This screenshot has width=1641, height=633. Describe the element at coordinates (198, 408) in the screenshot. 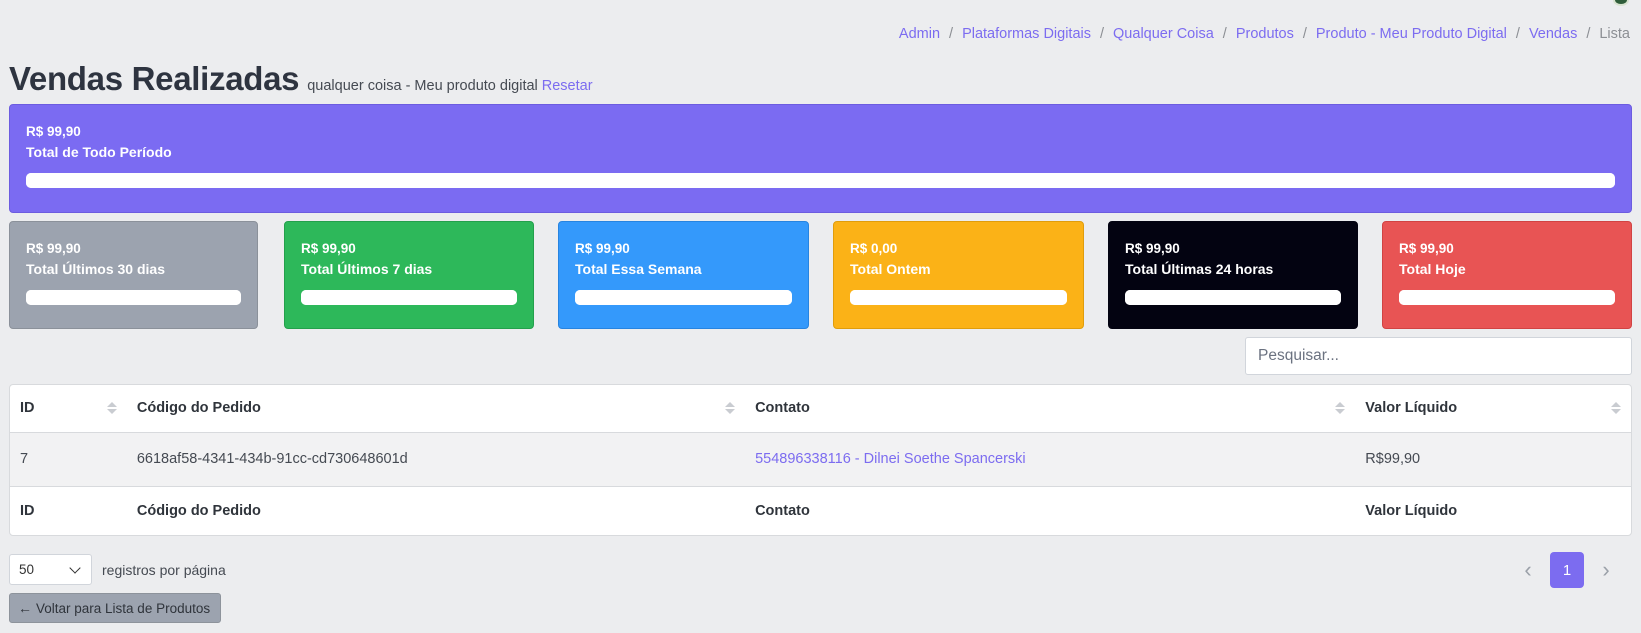

I see `column-header-label: Código do Pedido` at that location.